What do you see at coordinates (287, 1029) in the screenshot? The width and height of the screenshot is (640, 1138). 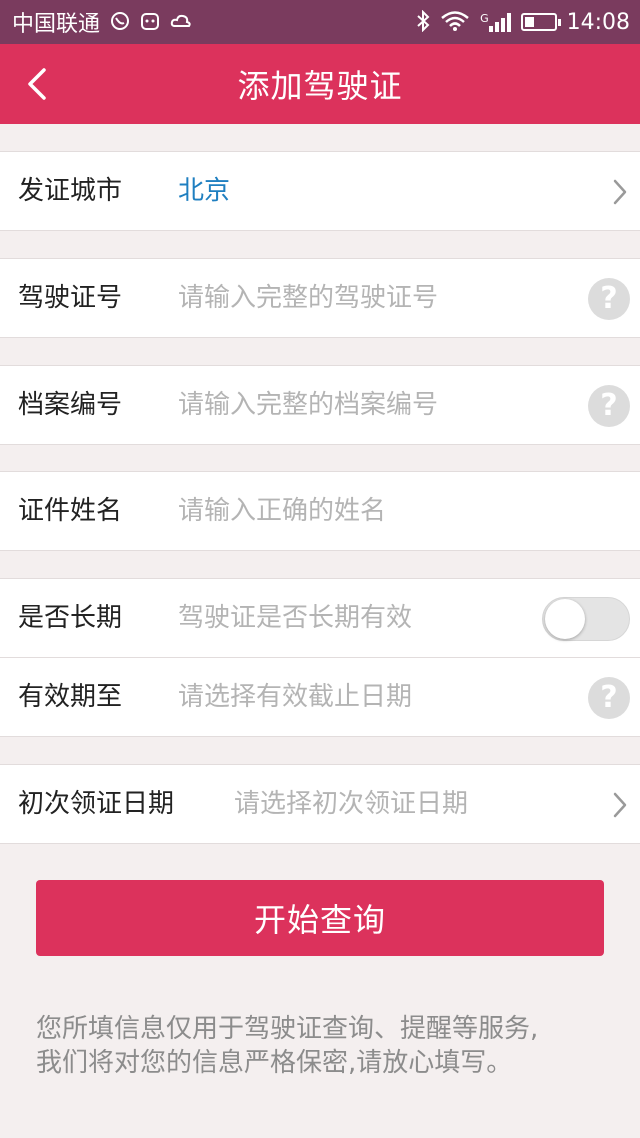 I see `privacy-notice-line-1: 您所填信息仅用于驾驶证查询、提醒等服务,` at bounding box center [287, 1029].